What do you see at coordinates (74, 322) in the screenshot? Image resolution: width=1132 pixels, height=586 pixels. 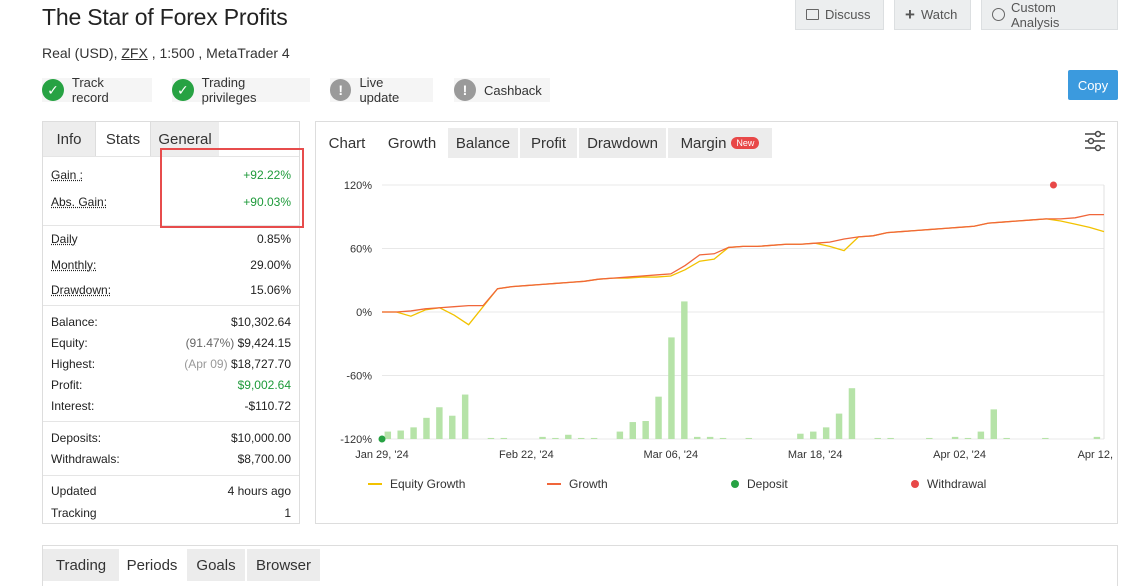 I see `balance-label: Balance:` at bounding box center [74, 322].